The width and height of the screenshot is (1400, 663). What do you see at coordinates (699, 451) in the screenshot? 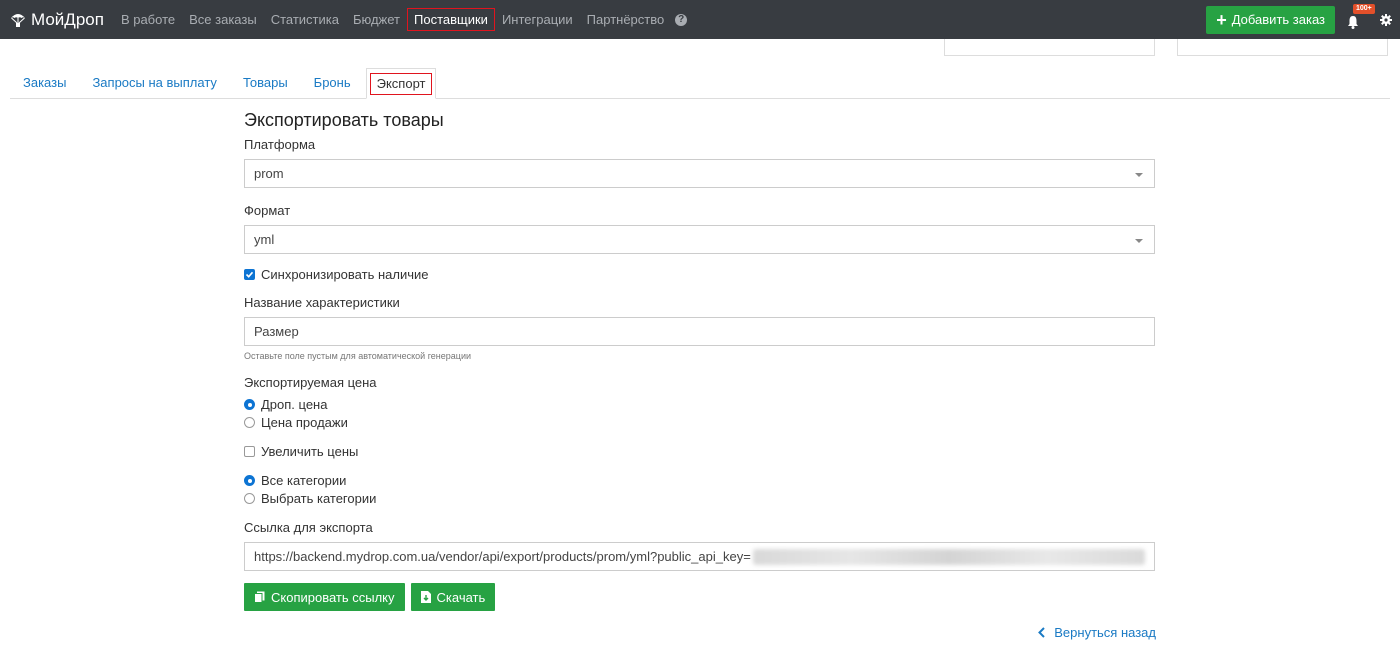
I see `increase-prices-option: Увеличить цены` at bounding box center [699, 451].